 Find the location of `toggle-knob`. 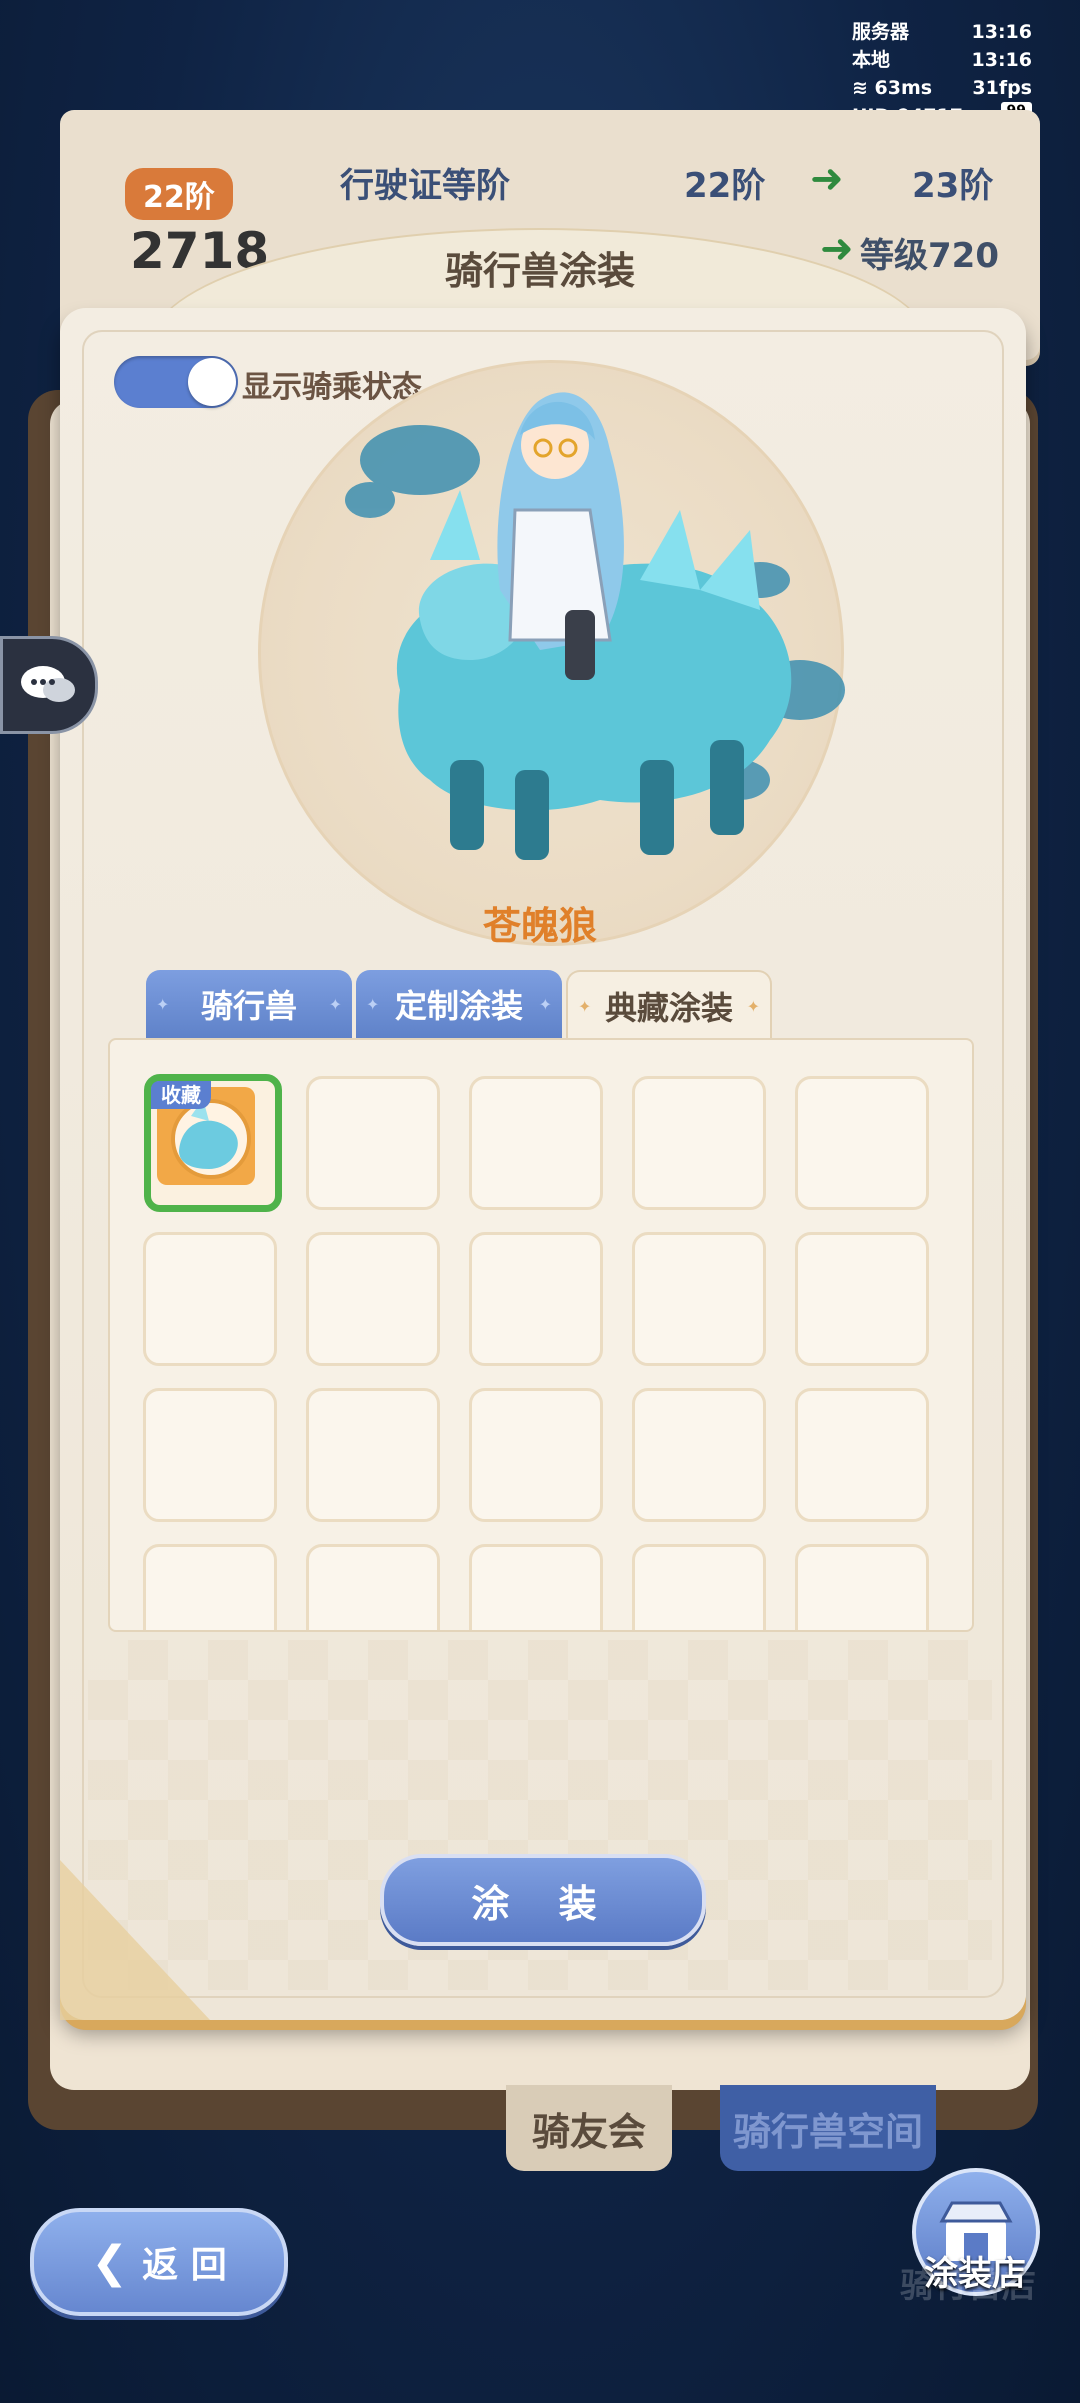

toggle-knob is located at coordinates (212, 382).